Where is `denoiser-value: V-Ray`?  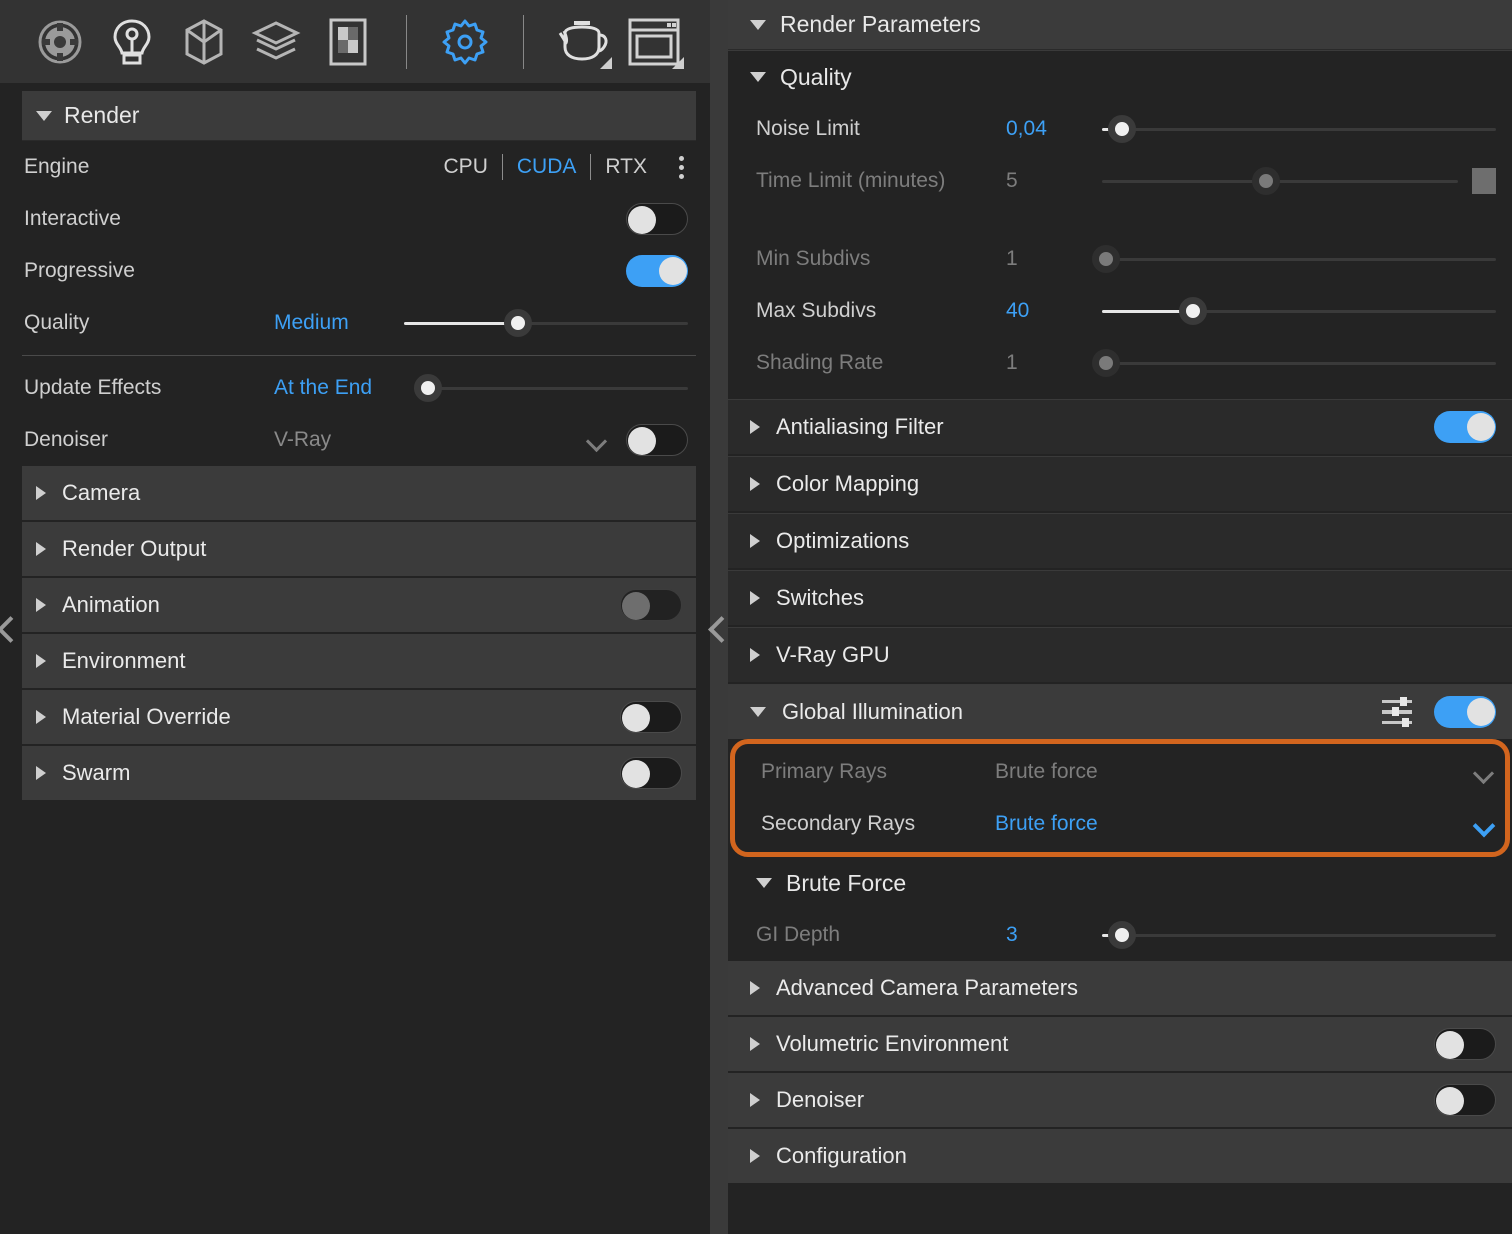
denoiser-value: V-Ray is located at coordinates (344, 440).